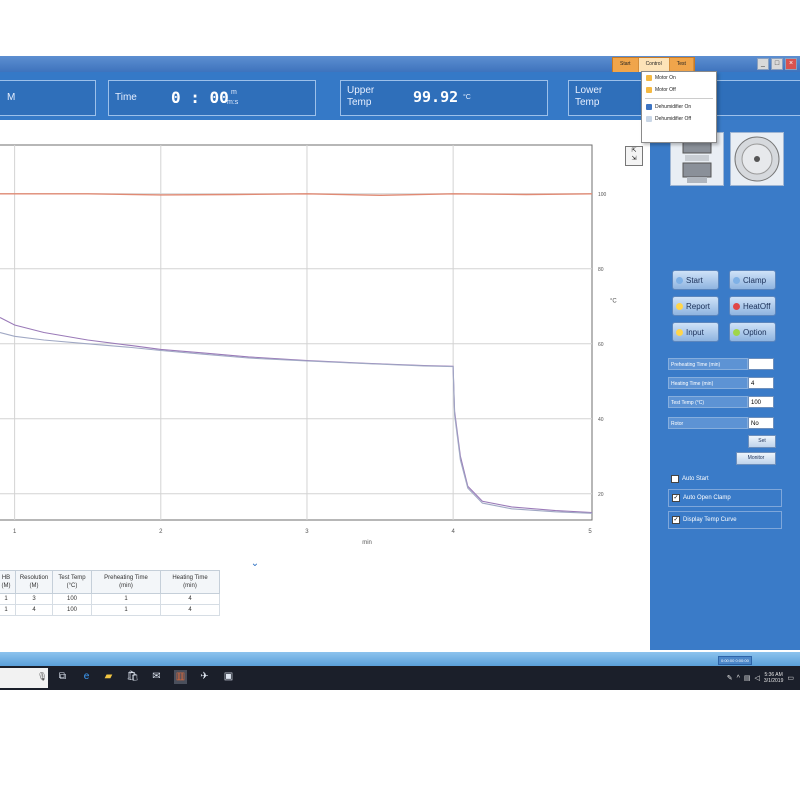  Describe the element at coordinates (665, 90) in the screenshot. I see `menu-item-label: Motor Off` at that location.